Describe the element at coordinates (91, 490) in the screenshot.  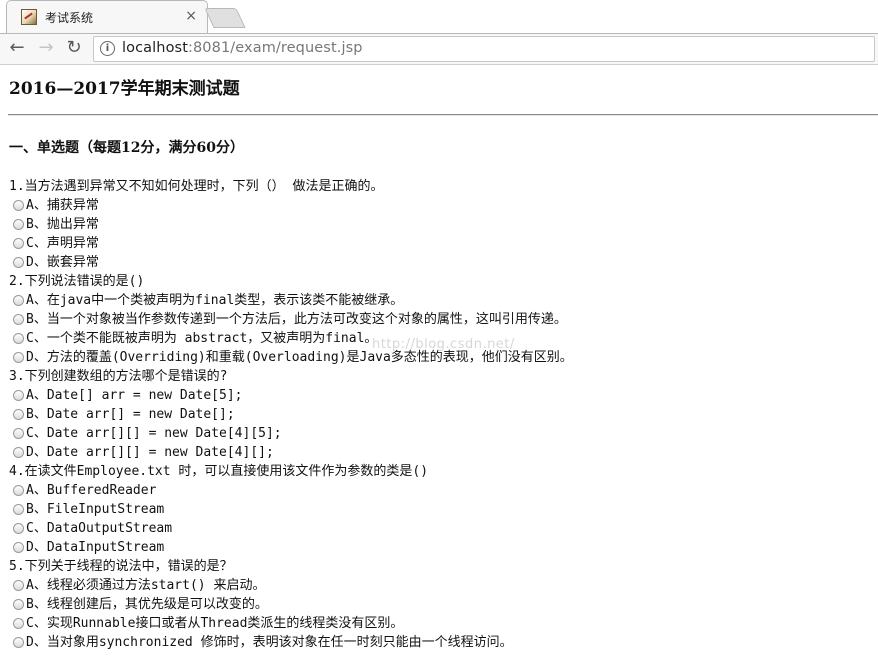
I see `option-label: A、BufferedReader` at that location.